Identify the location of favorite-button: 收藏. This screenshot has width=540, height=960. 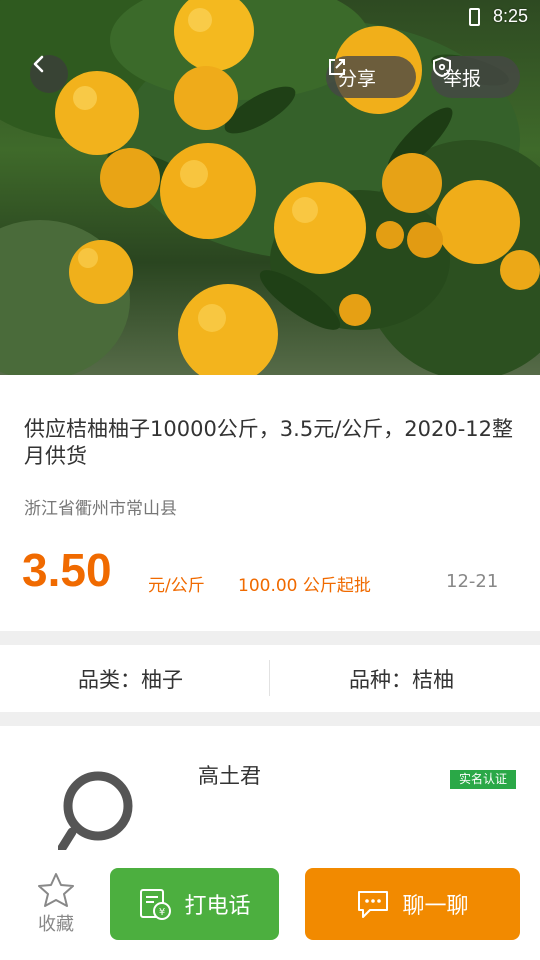
(56, 904).